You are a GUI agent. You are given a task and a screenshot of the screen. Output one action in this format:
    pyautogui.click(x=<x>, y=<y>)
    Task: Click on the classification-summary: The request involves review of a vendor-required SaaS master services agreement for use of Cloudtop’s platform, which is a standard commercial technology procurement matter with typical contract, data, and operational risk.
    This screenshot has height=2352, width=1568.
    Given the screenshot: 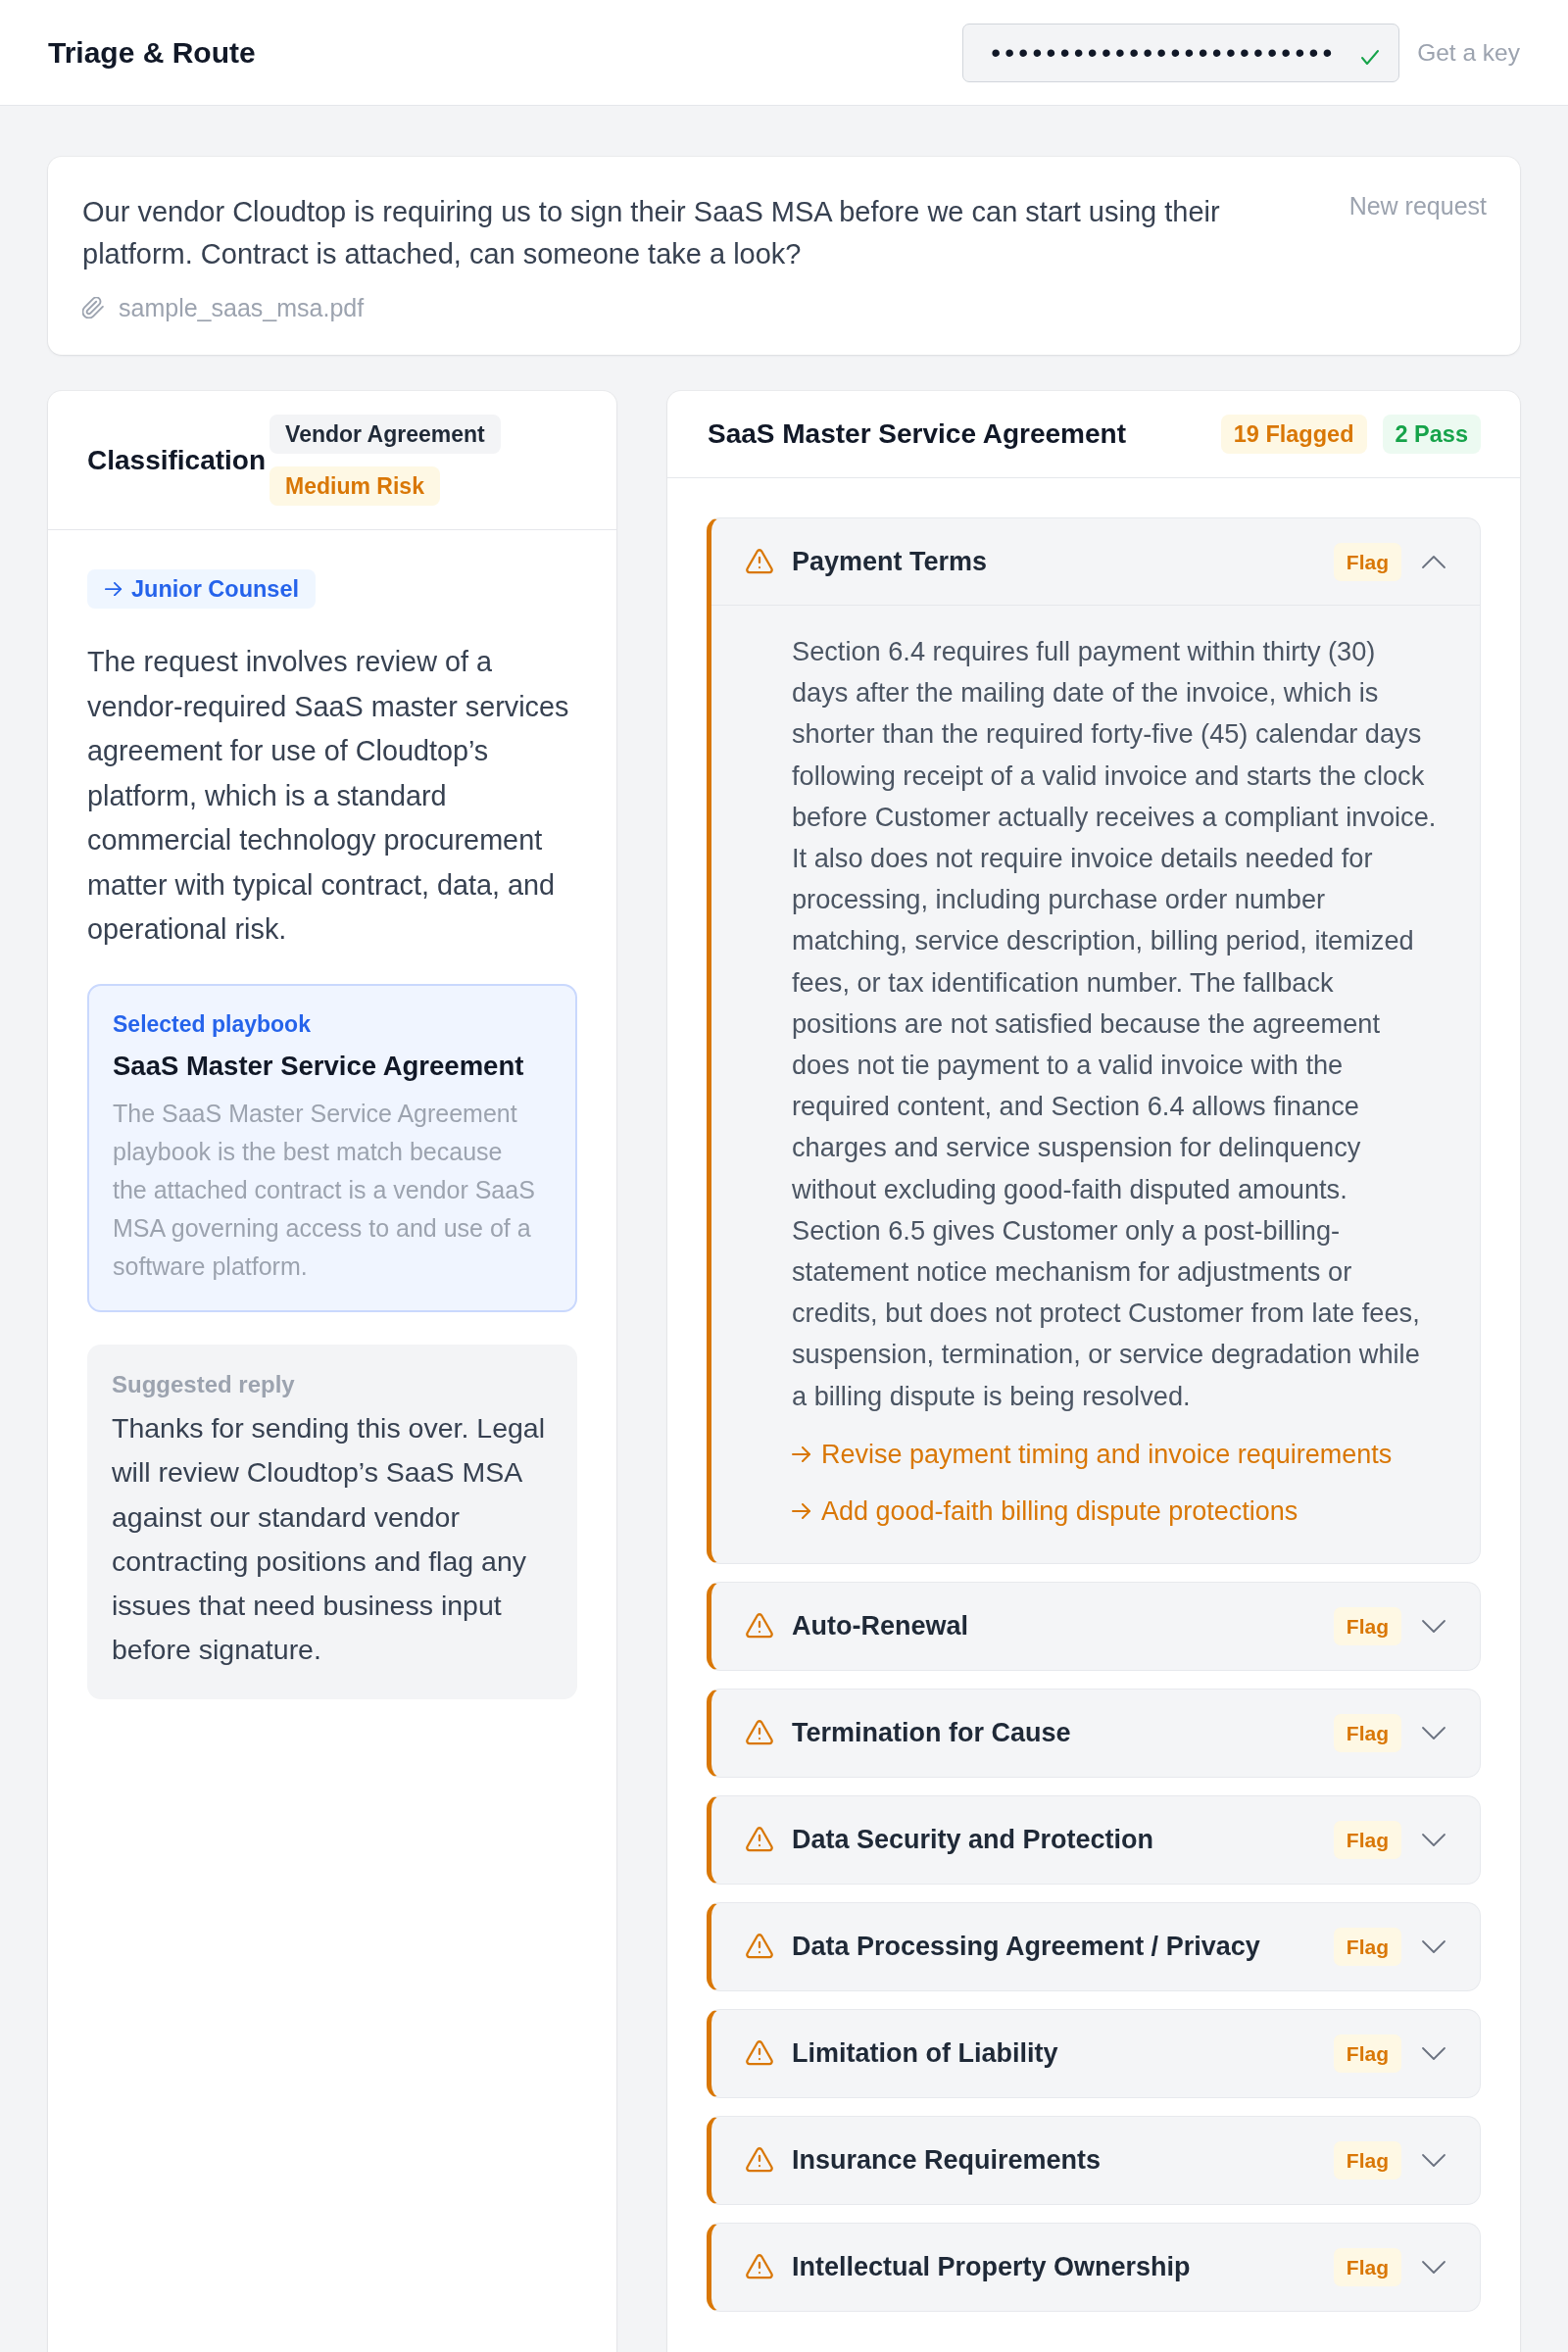 What is the action you would take?
    pyautogui.click(x=328, y=796)
    